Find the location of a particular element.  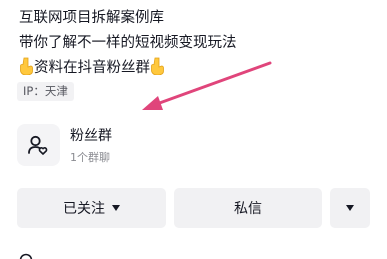

message-button: 私信 is located at coordinates (248, 208).